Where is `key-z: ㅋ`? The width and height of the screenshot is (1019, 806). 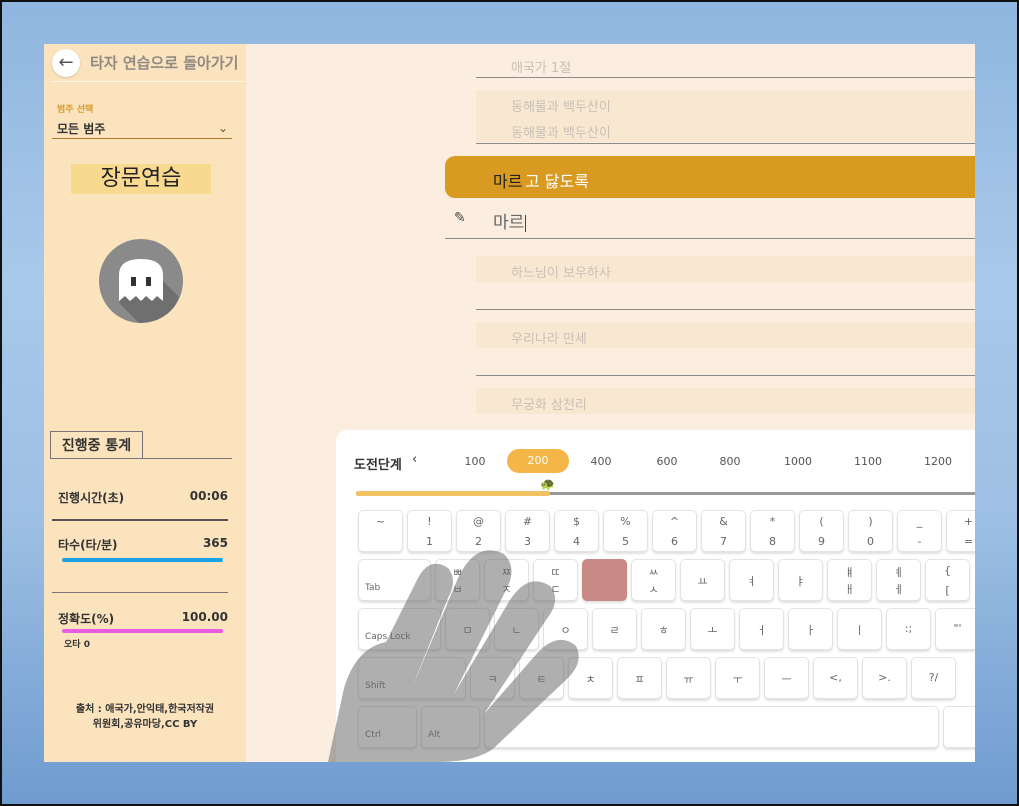
key-z: ㅋ is located at coordinates (492, 678).